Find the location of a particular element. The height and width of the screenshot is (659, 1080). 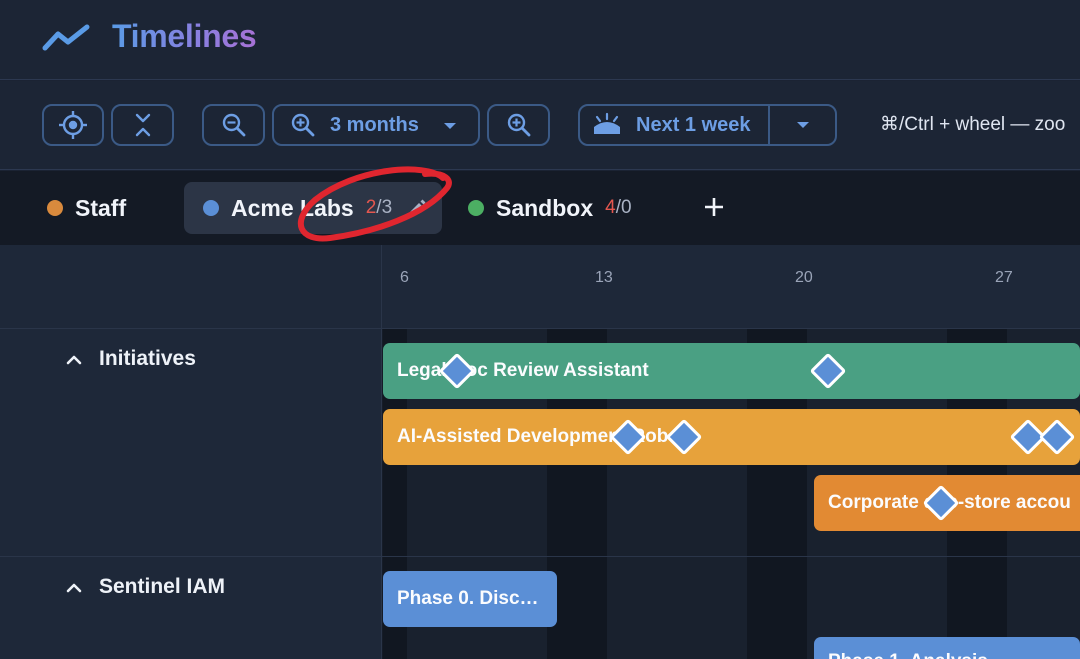

board-tabs: Staff Acme Labs 2/3 Sandbox 4/0 is located at coordinates (540, 208).